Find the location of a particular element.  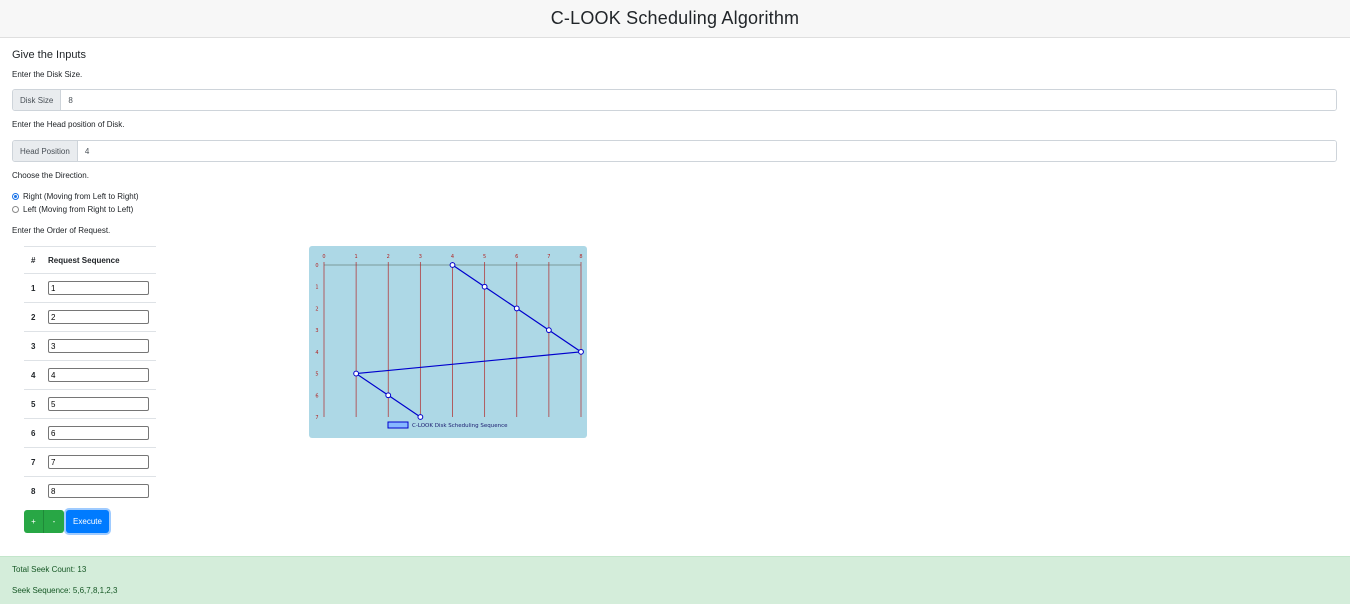

table-row: 4 is located at coordinates (90, 375).